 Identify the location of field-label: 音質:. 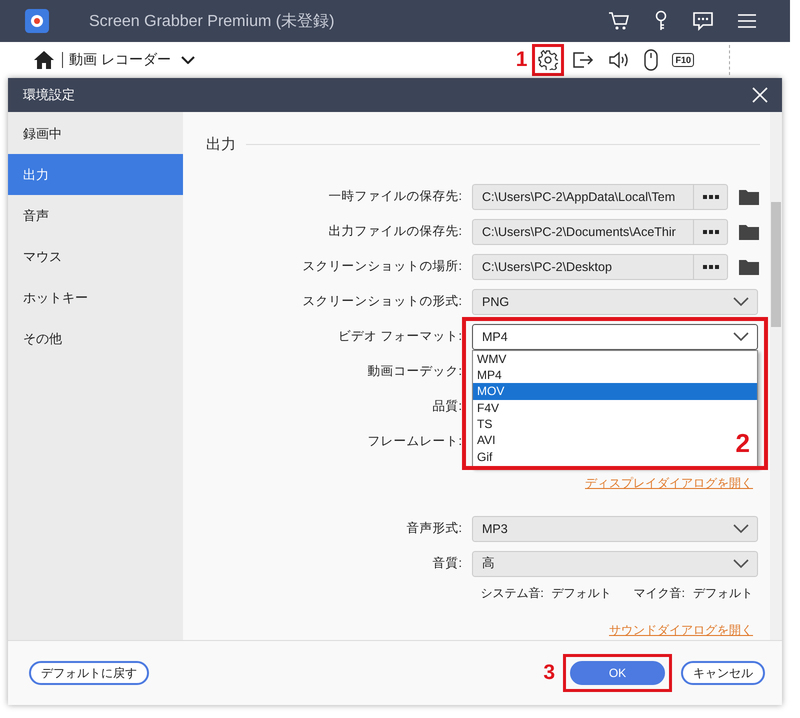
(447, 563).